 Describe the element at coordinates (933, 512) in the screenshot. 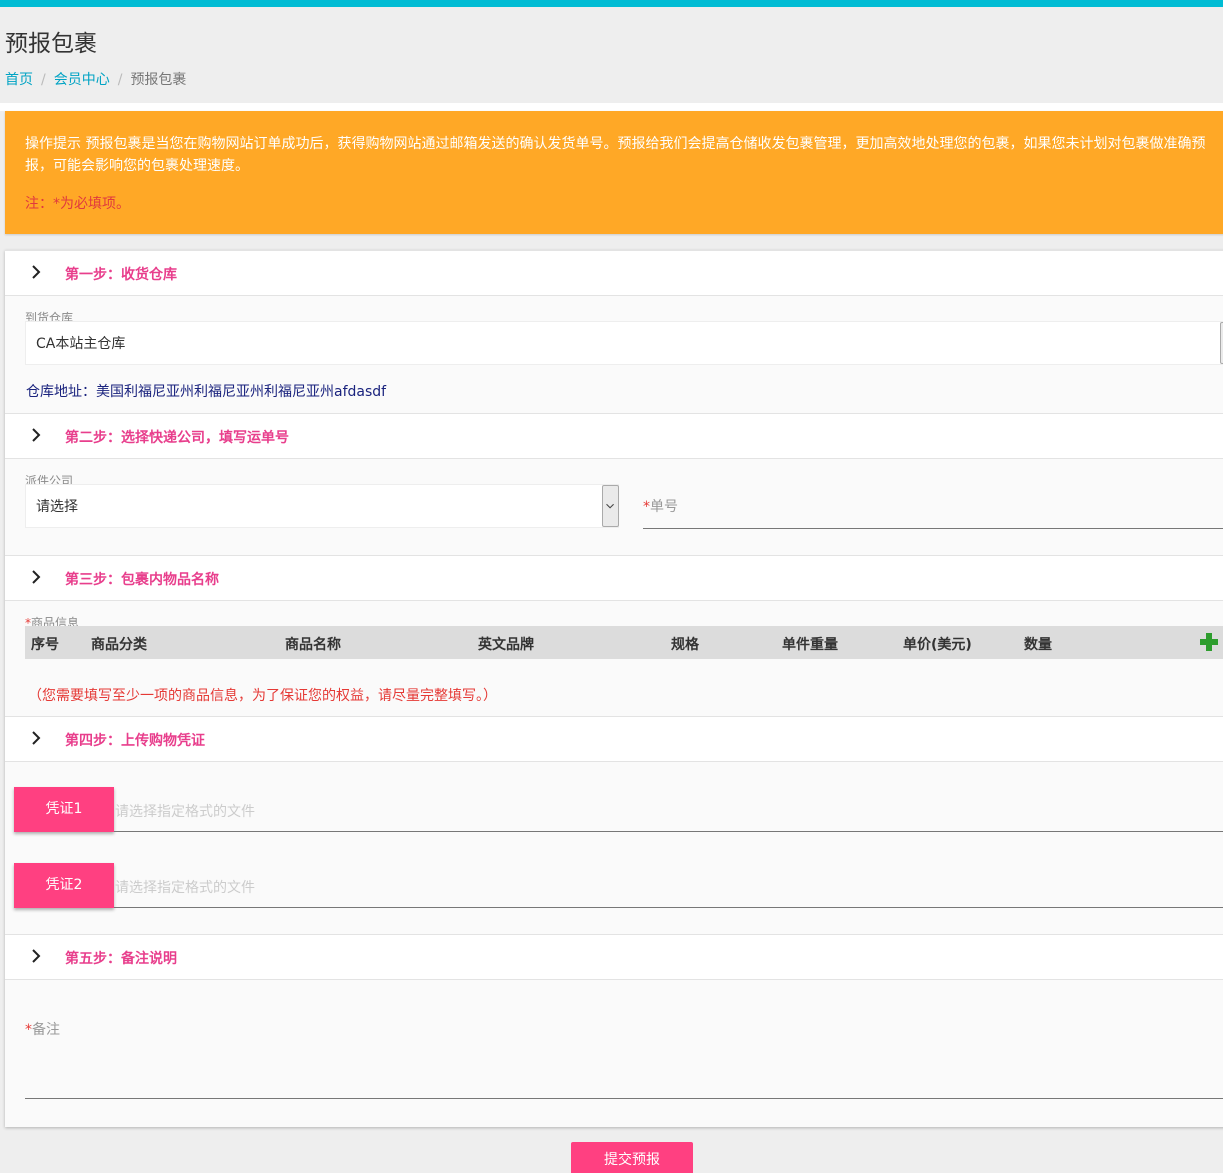

I see `tracking-number-input: *单号` at that location.